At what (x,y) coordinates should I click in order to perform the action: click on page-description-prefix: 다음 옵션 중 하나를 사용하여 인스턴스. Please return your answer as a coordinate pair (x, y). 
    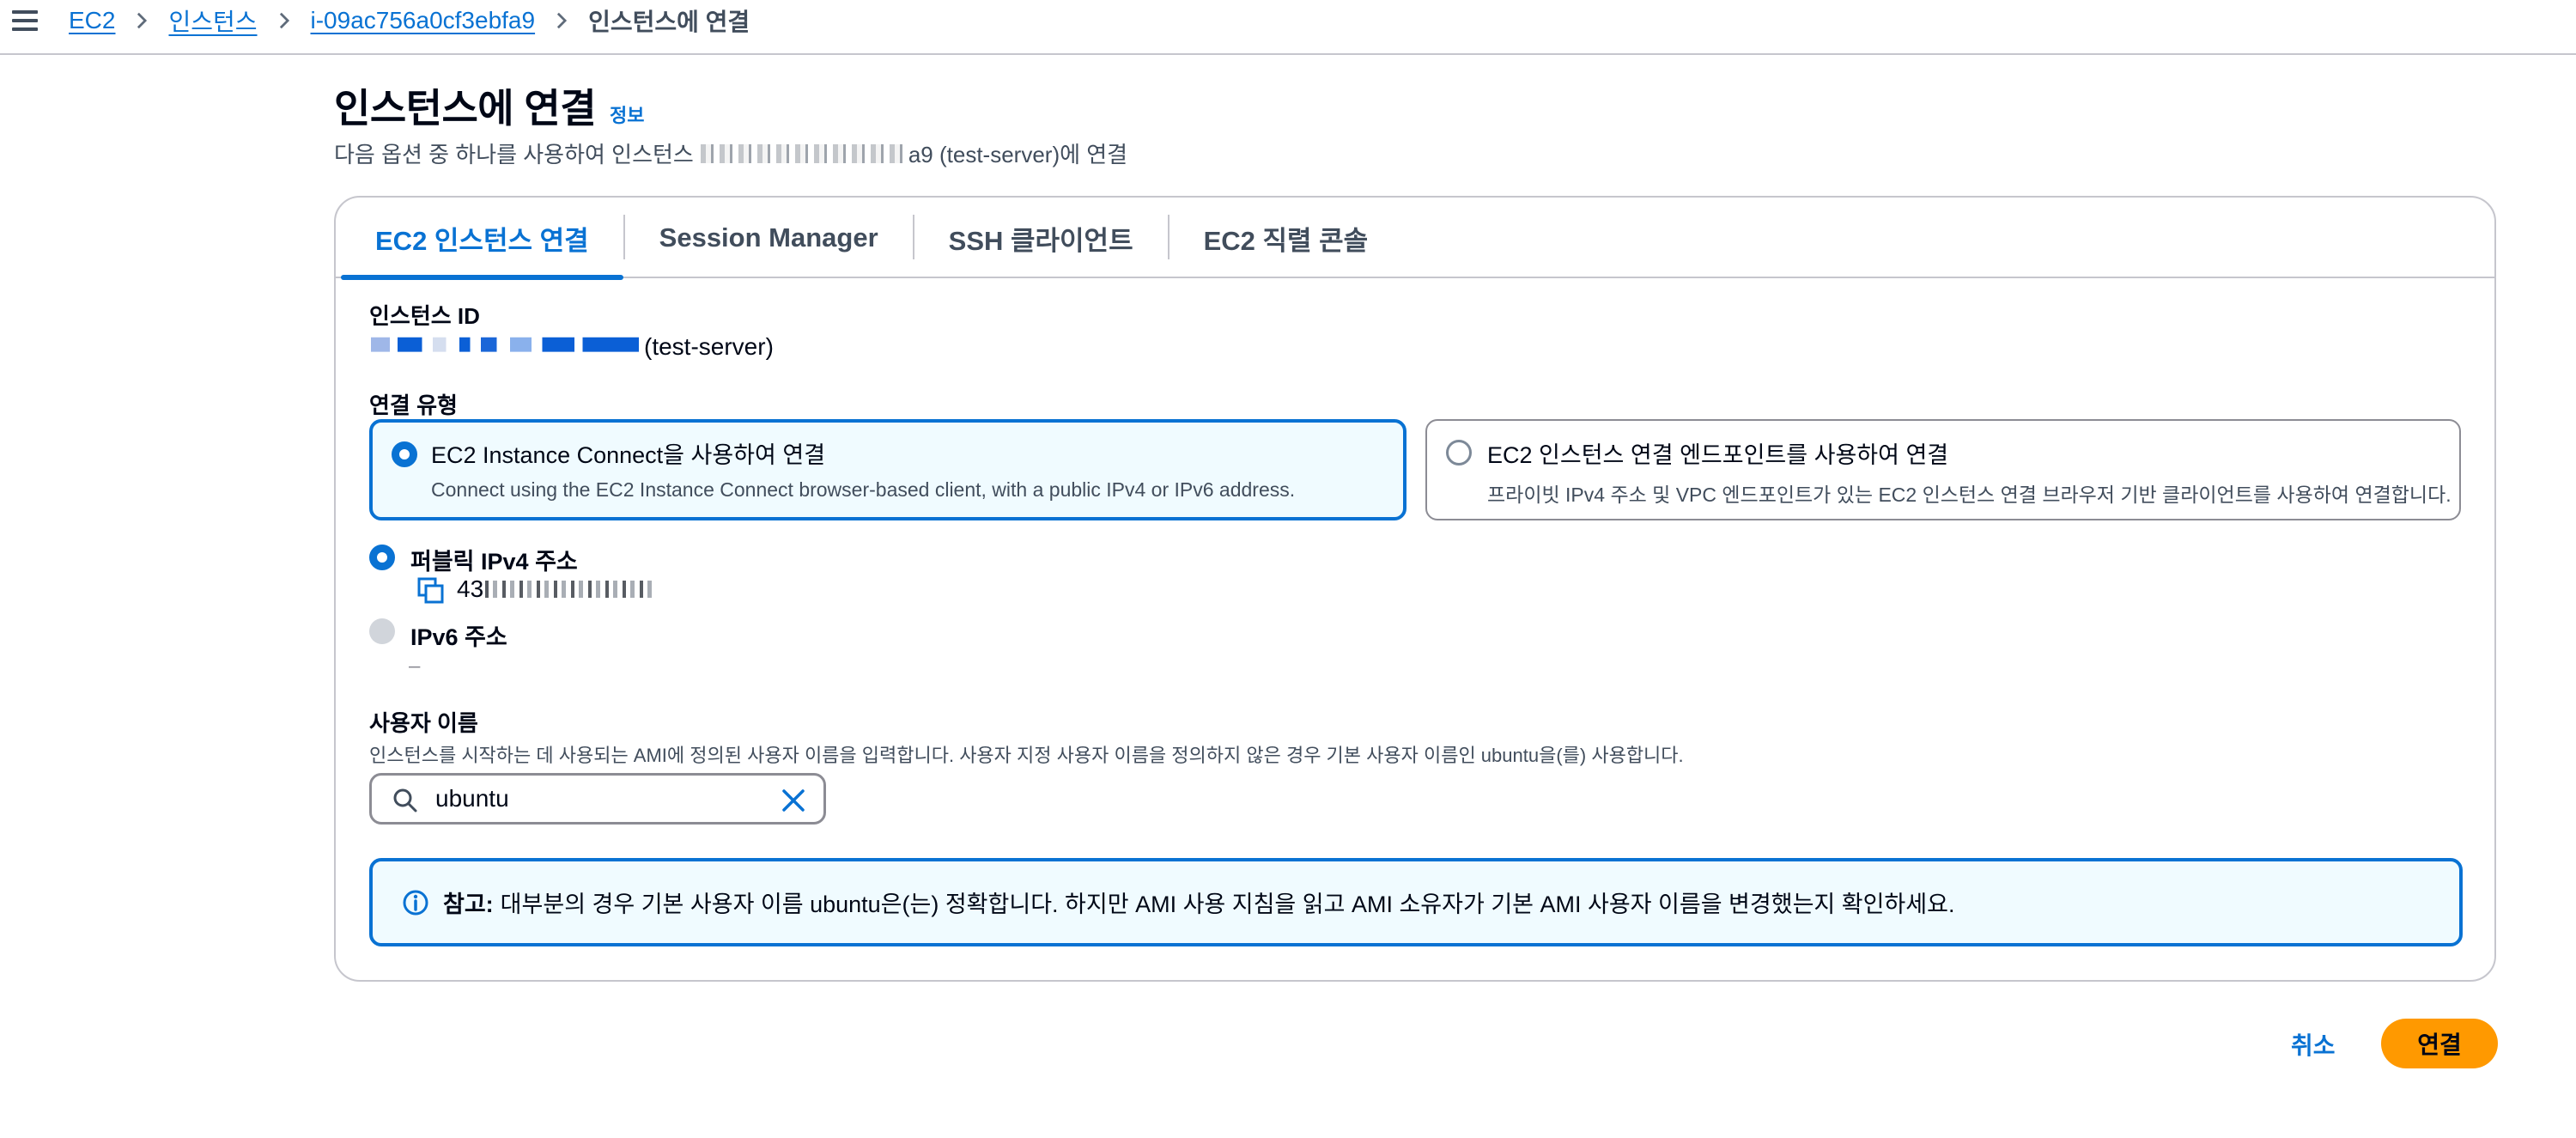
    Looking at the image, I should click on (514, 154).